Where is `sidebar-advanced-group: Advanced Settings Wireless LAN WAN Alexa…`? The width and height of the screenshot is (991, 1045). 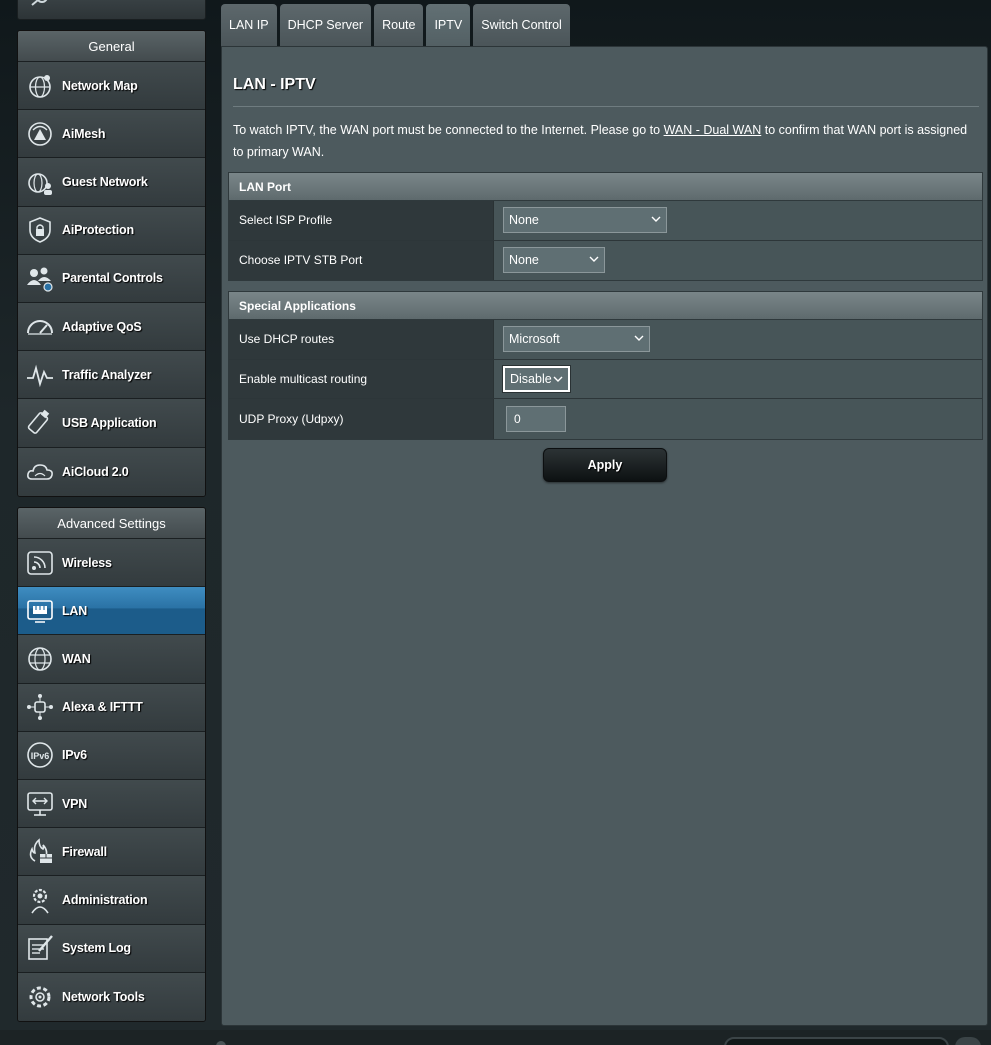
sidebar-advanced-group: Advanced Settings Wireless LAN WAN Alexa… is located at coordinates (111, 764).